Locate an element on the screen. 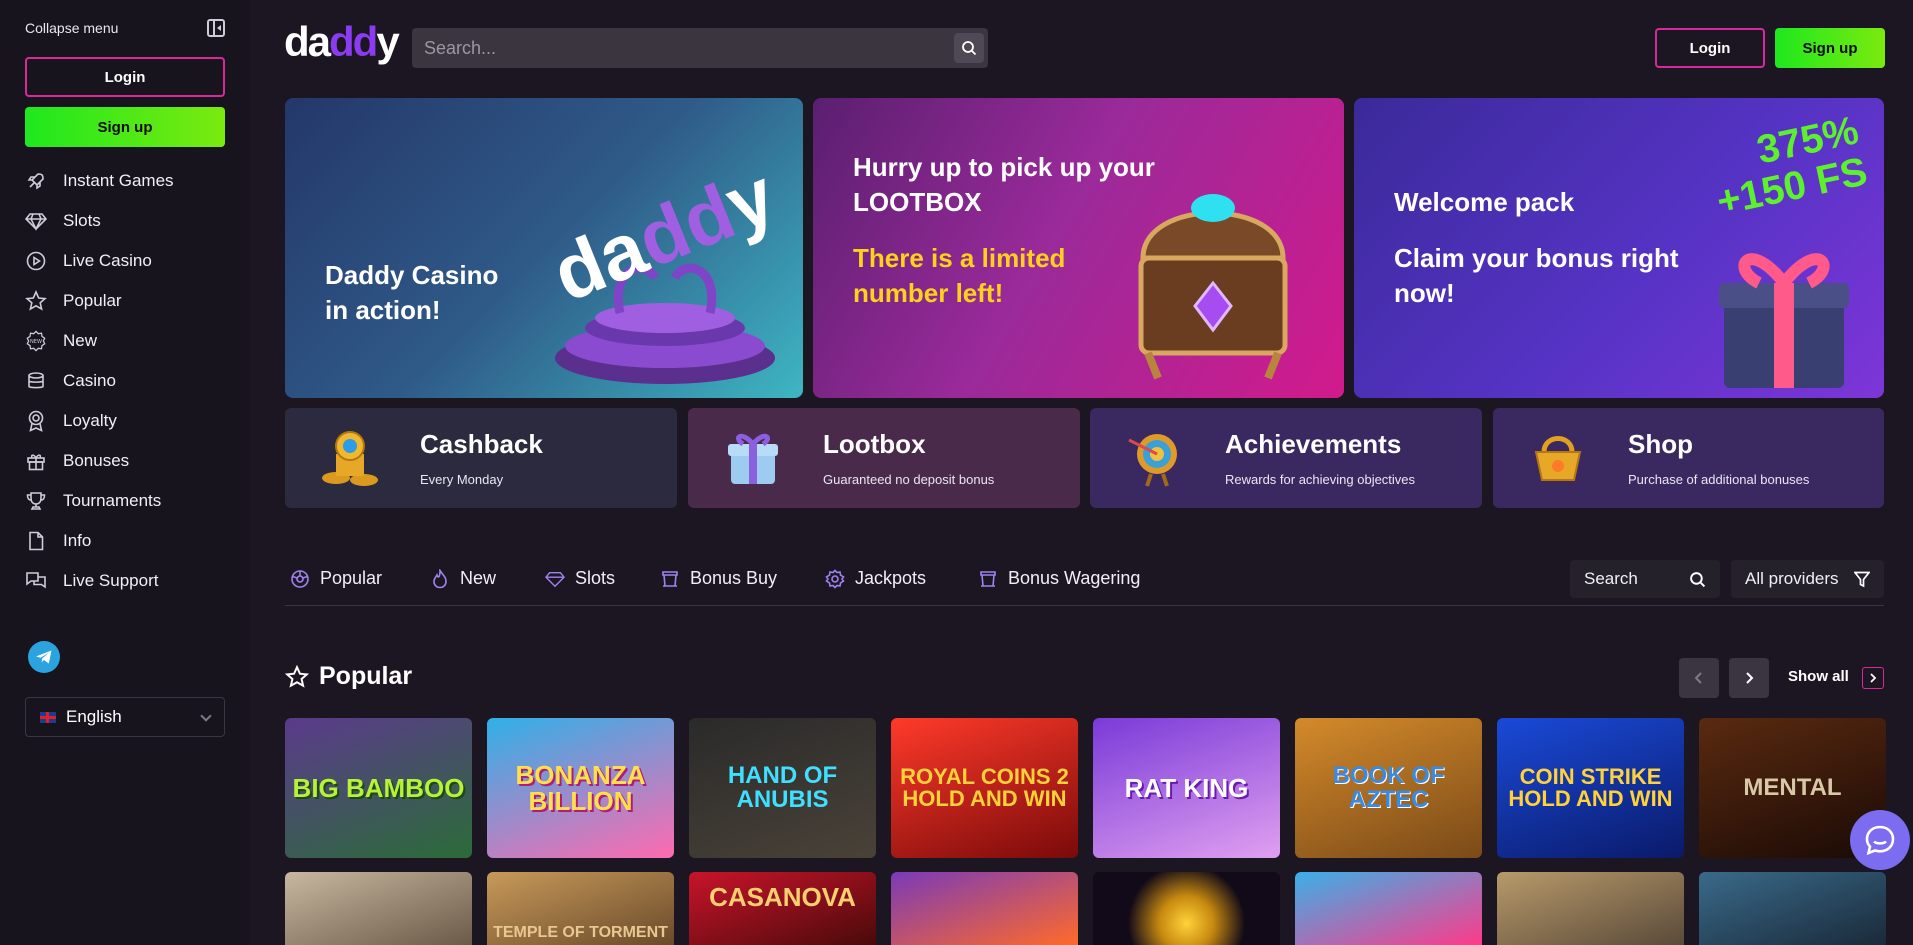  game-name: HAND OF ANUBIS is located at coordinates (782, 787).